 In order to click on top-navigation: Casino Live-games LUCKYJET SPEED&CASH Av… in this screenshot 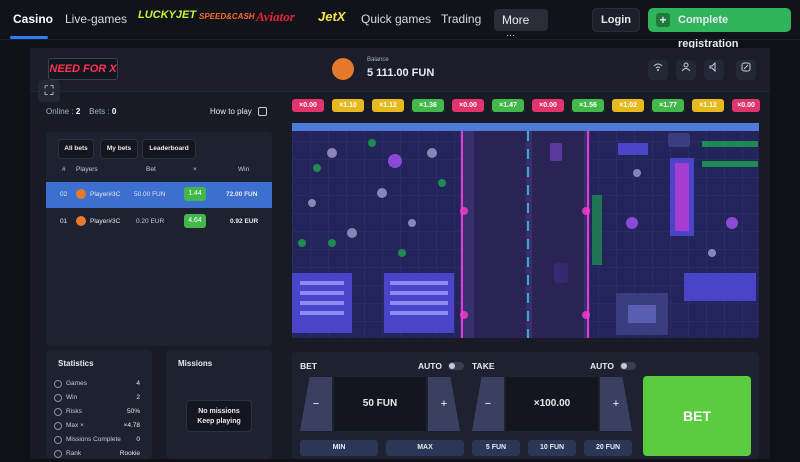, I will do `click(400, 25)`.